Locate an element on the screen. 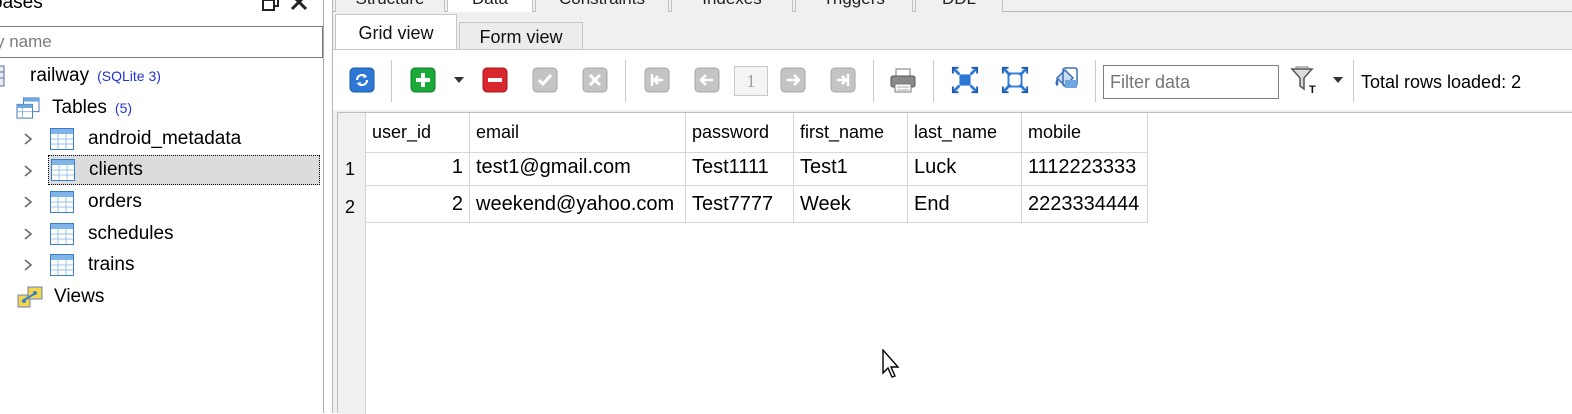 The width and height of the screenshot is (1572, 414). last-page-icon is located at coordinates (843, 80).